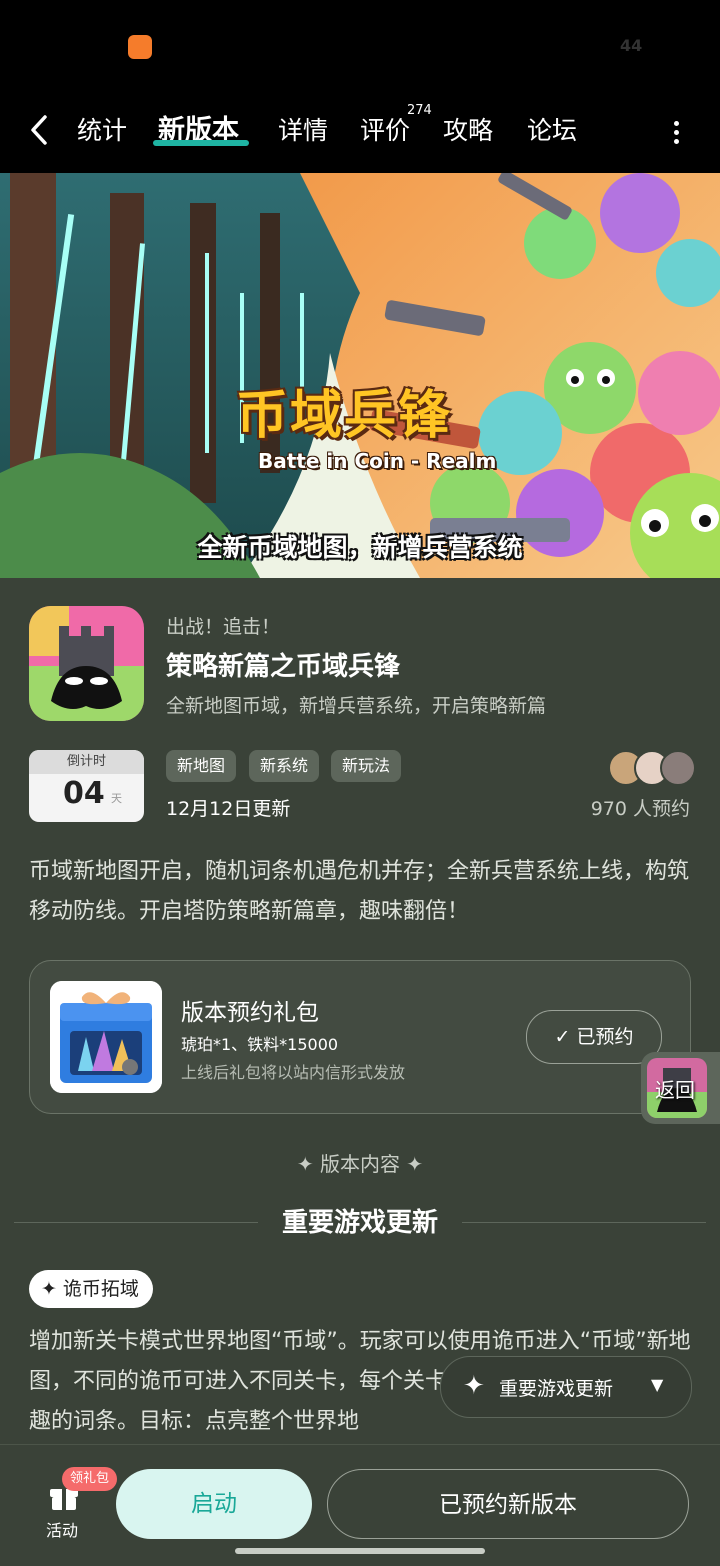 This screenshot has width=720, height=1566. I want to click on app-icon, so click(86, 663).